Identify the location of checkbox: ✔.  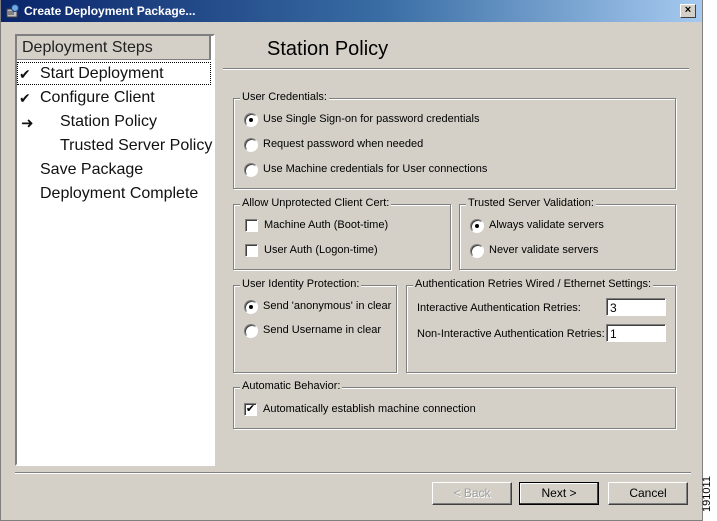
(250, 409).